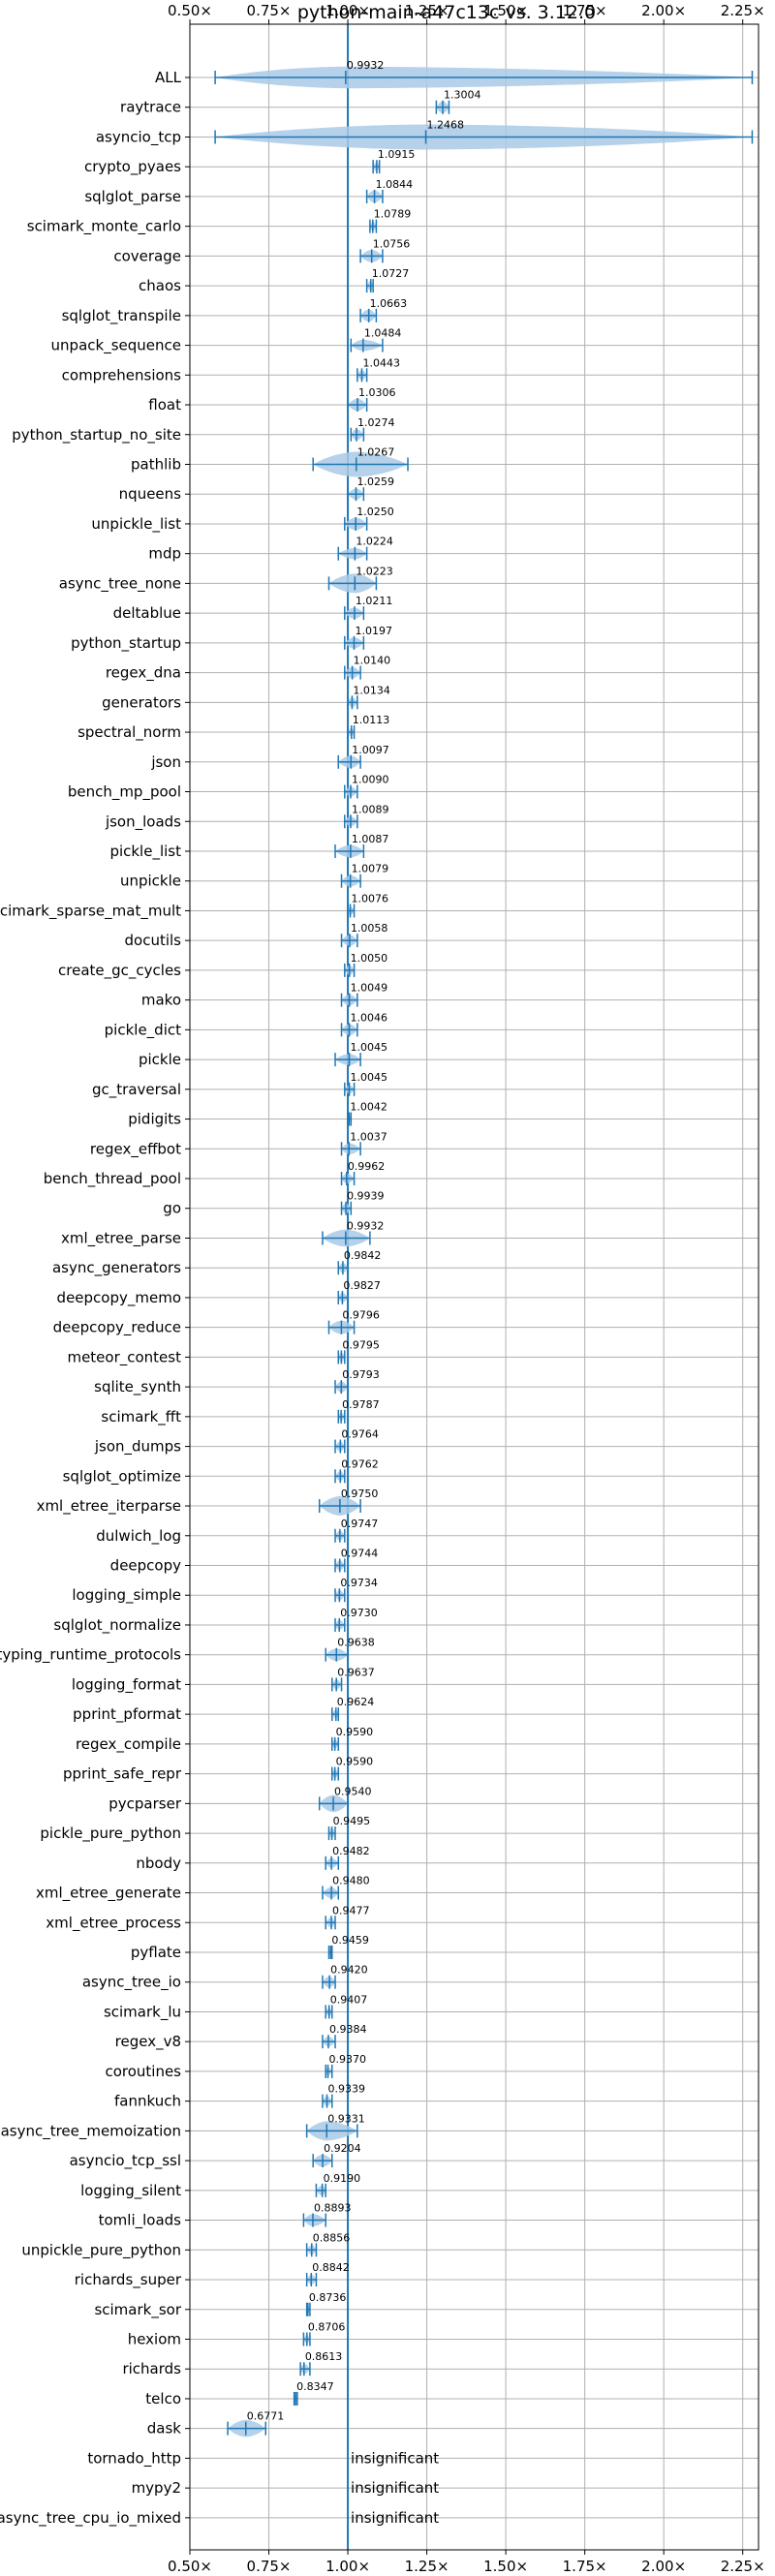  Describe the element at coordinates (172, 1208) in the screenshot. I see `y-tick-label: go` at that location.